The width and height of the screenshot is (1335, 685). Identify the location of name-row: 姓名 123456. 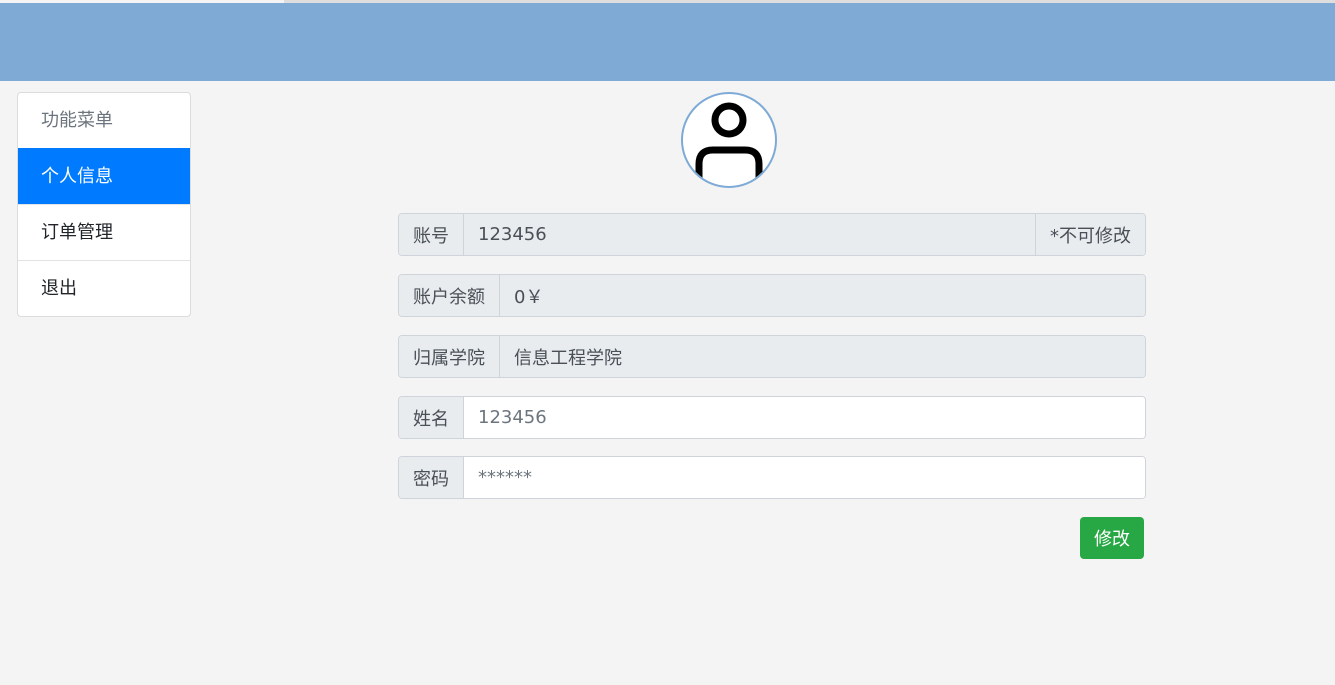
(772, 417).